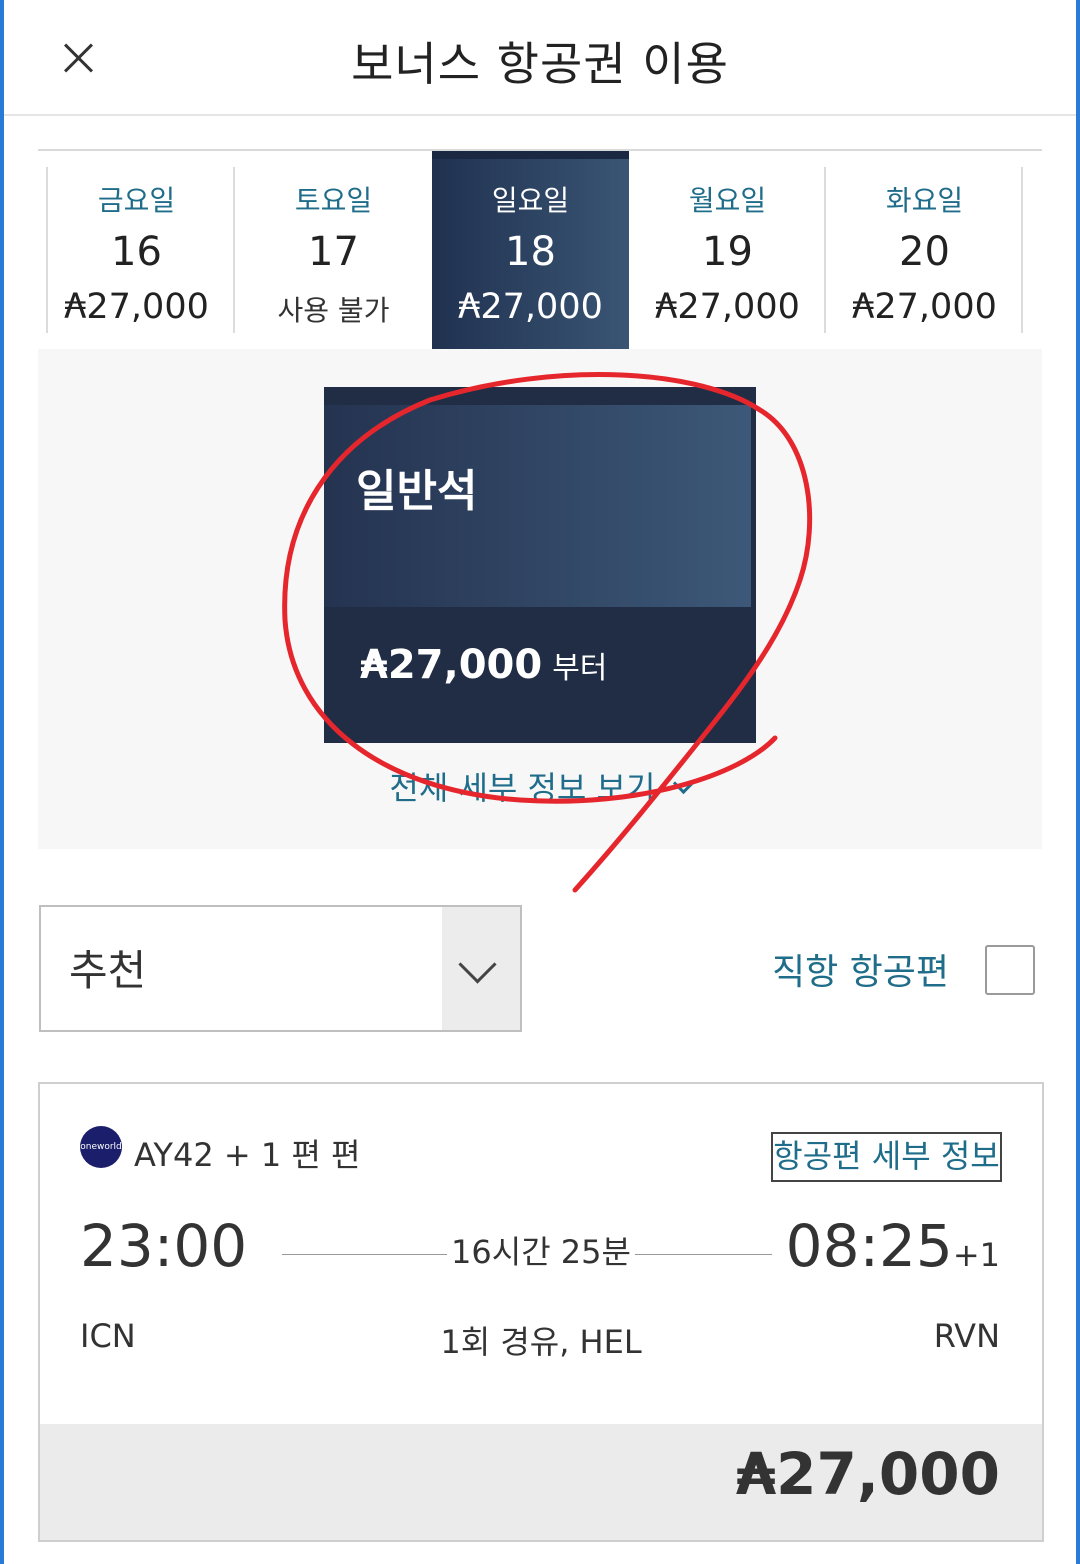 Image resolution: width=1080 pixels, height=1564 pixels. I want to click on day-number: 16, so click(136, 252).